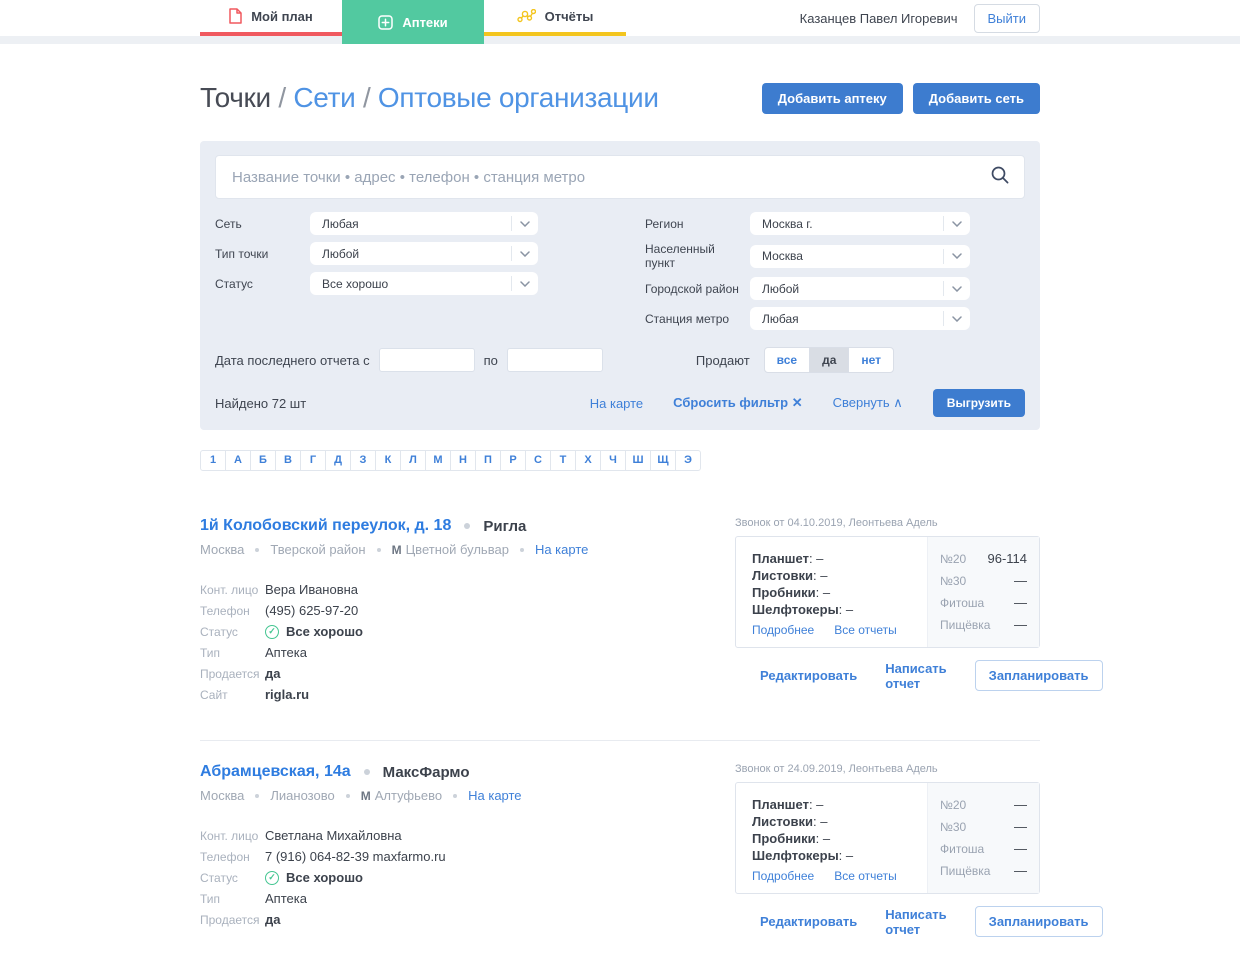  What do you see at coordinates (275, 772) in the screenshot?
I see `point-title-link: Абрамцевская, 14а` at bounding box center [275, 772].